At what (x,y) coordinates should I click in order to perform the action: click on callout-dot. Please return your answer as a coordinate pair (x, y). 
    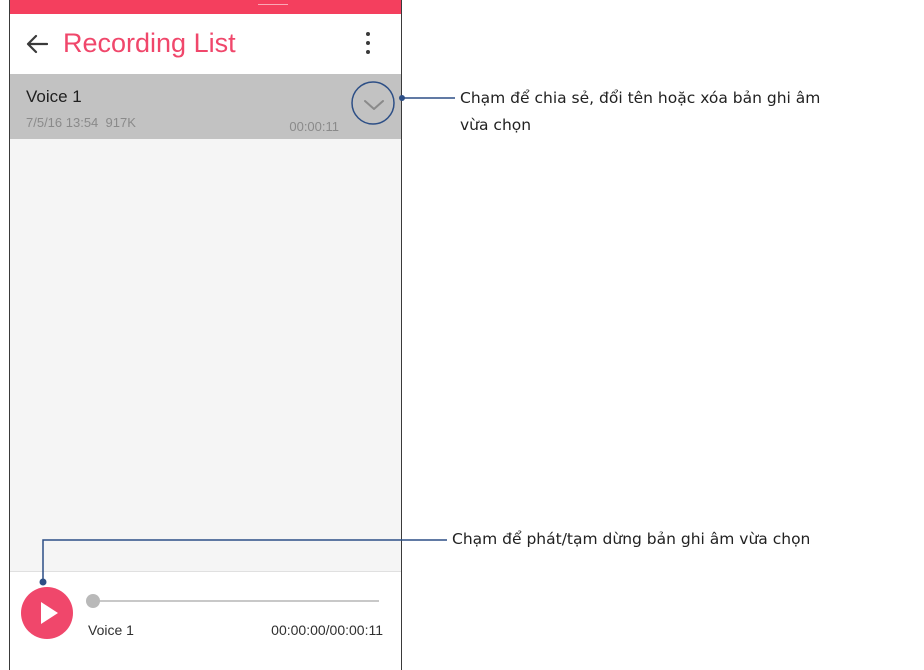
    Looking at the image, I should click on (43, 582).